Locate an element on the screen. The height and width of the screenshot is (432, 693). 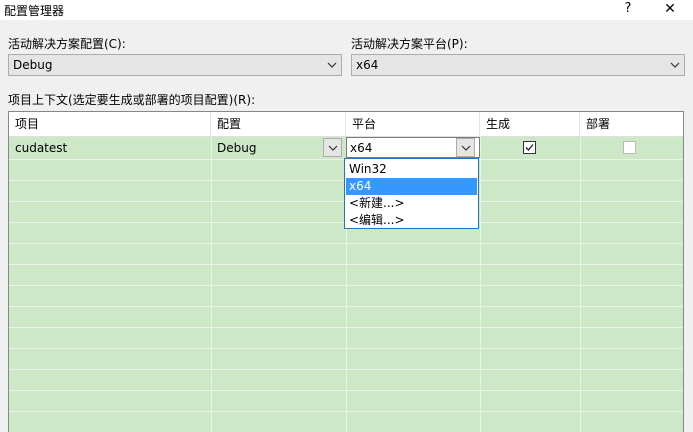
help-button: ? is located at coordinates (628, 9).